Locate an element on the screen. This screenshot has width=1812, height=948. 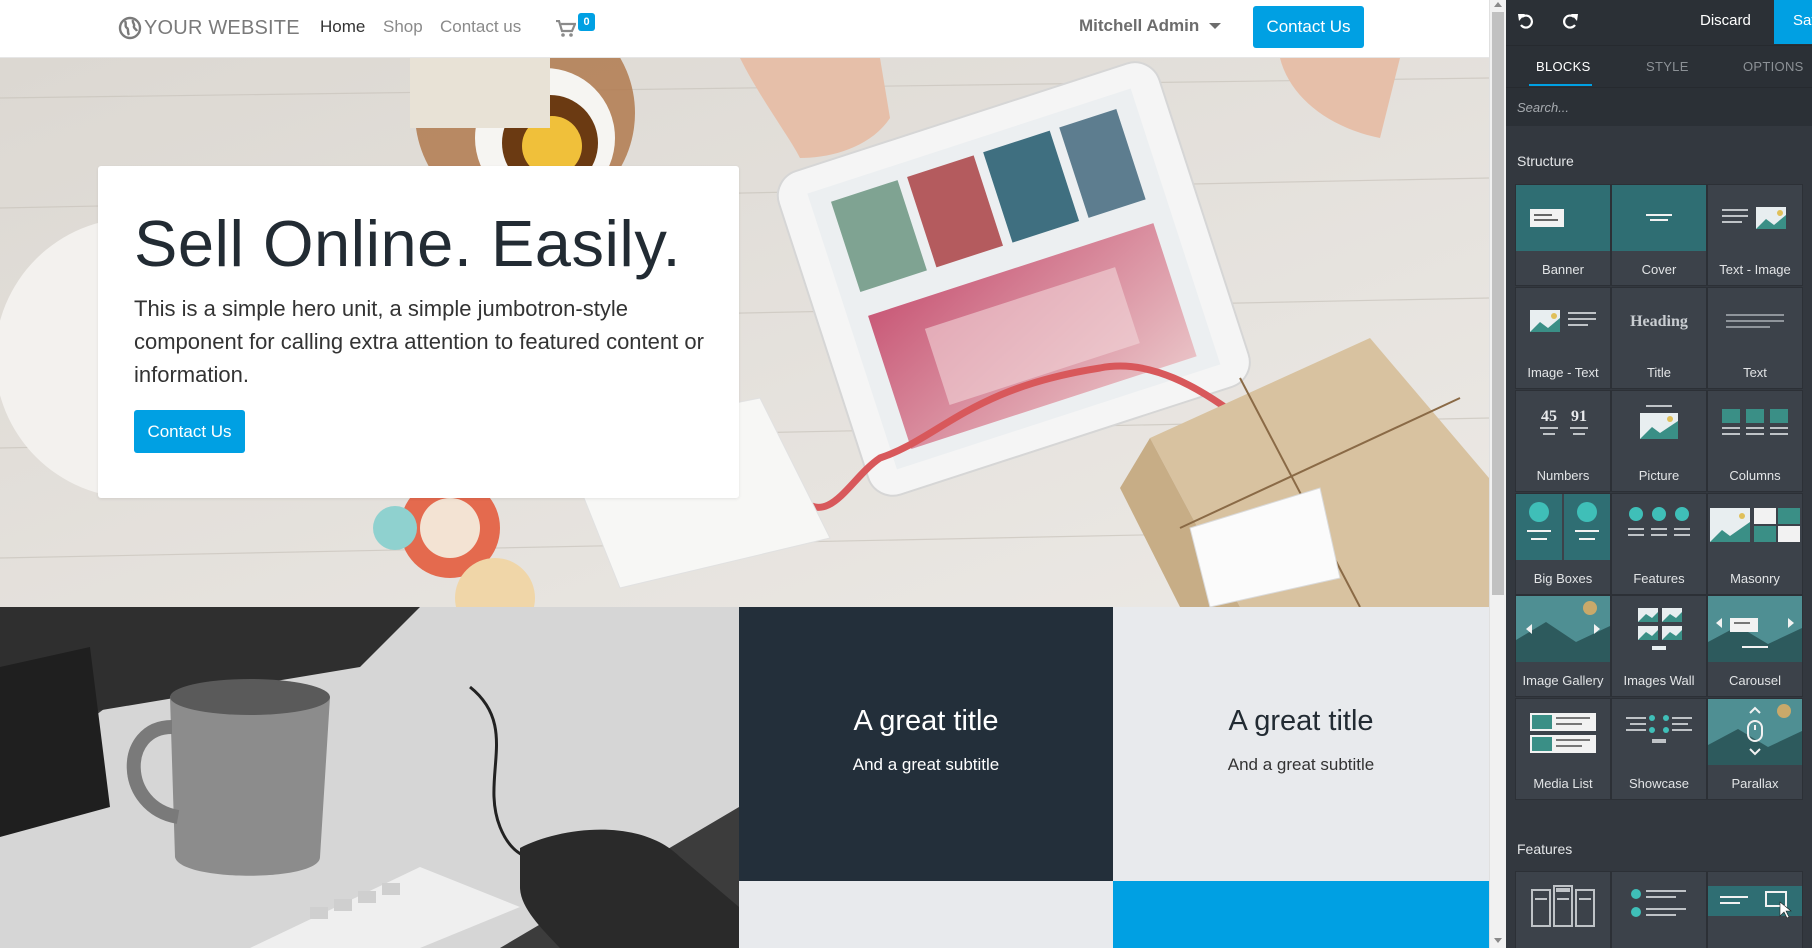
images-wall-thumbnail-icon is located at coordinates (1660, 629).